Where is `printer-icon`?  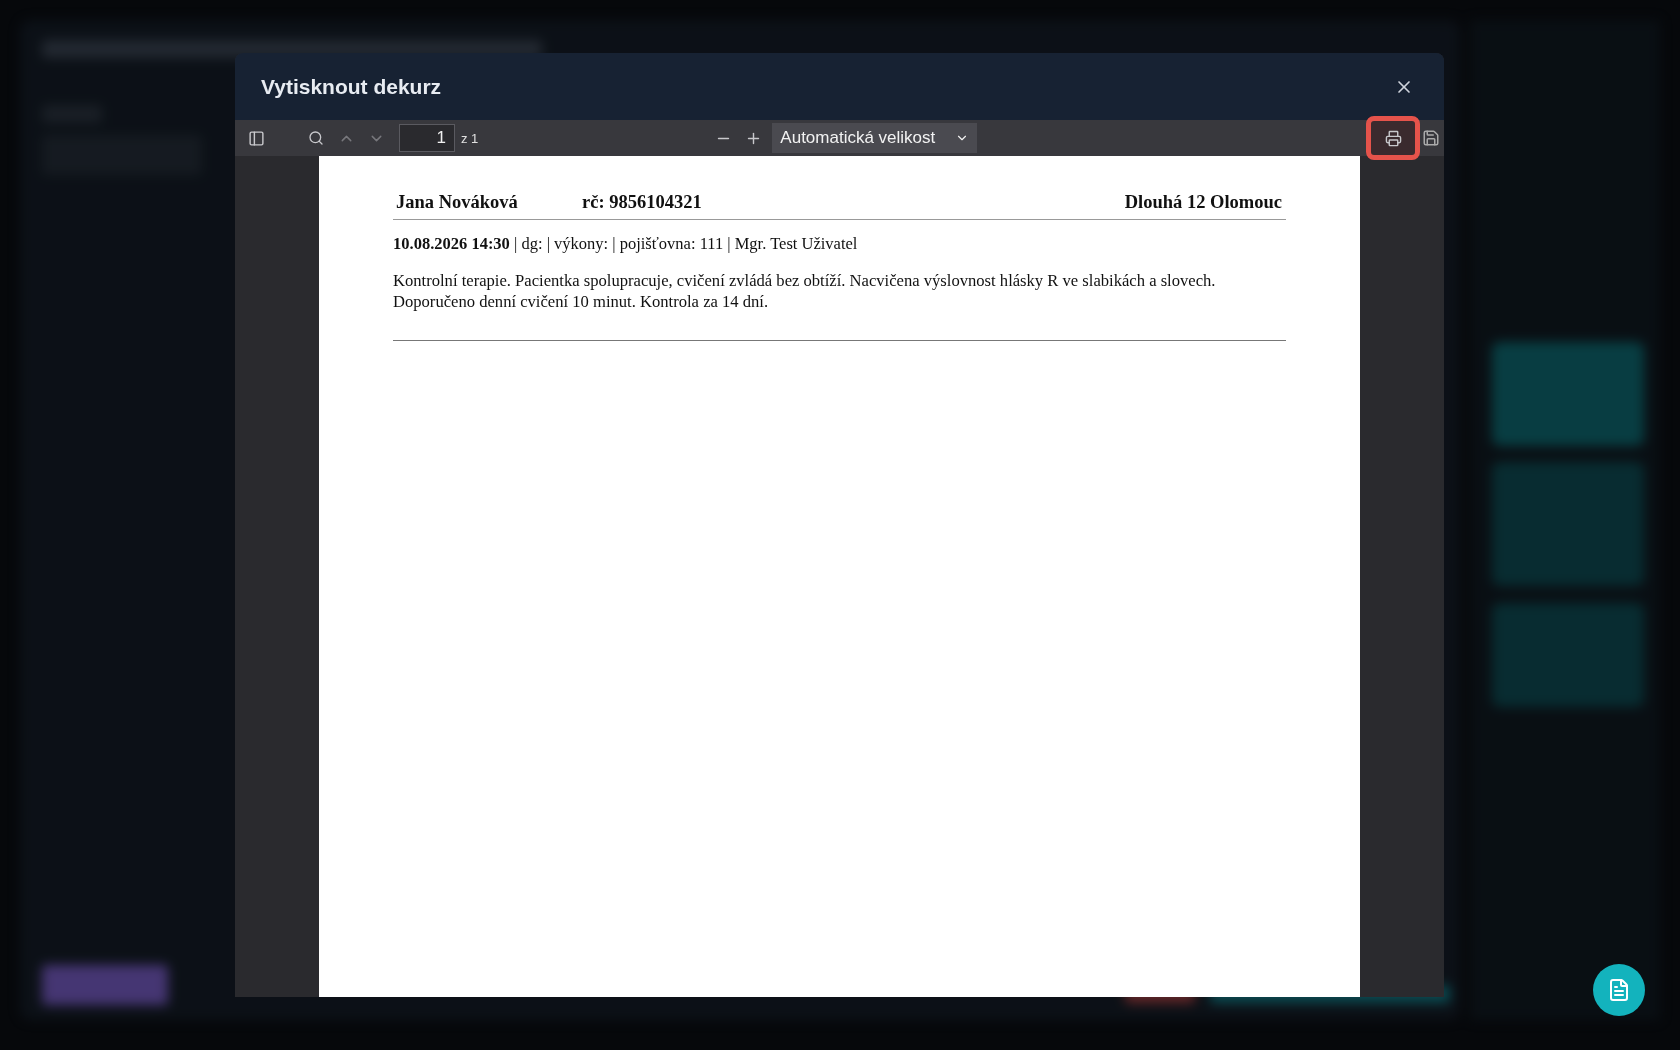 printer-icon is located at coordinates (1393, 138).